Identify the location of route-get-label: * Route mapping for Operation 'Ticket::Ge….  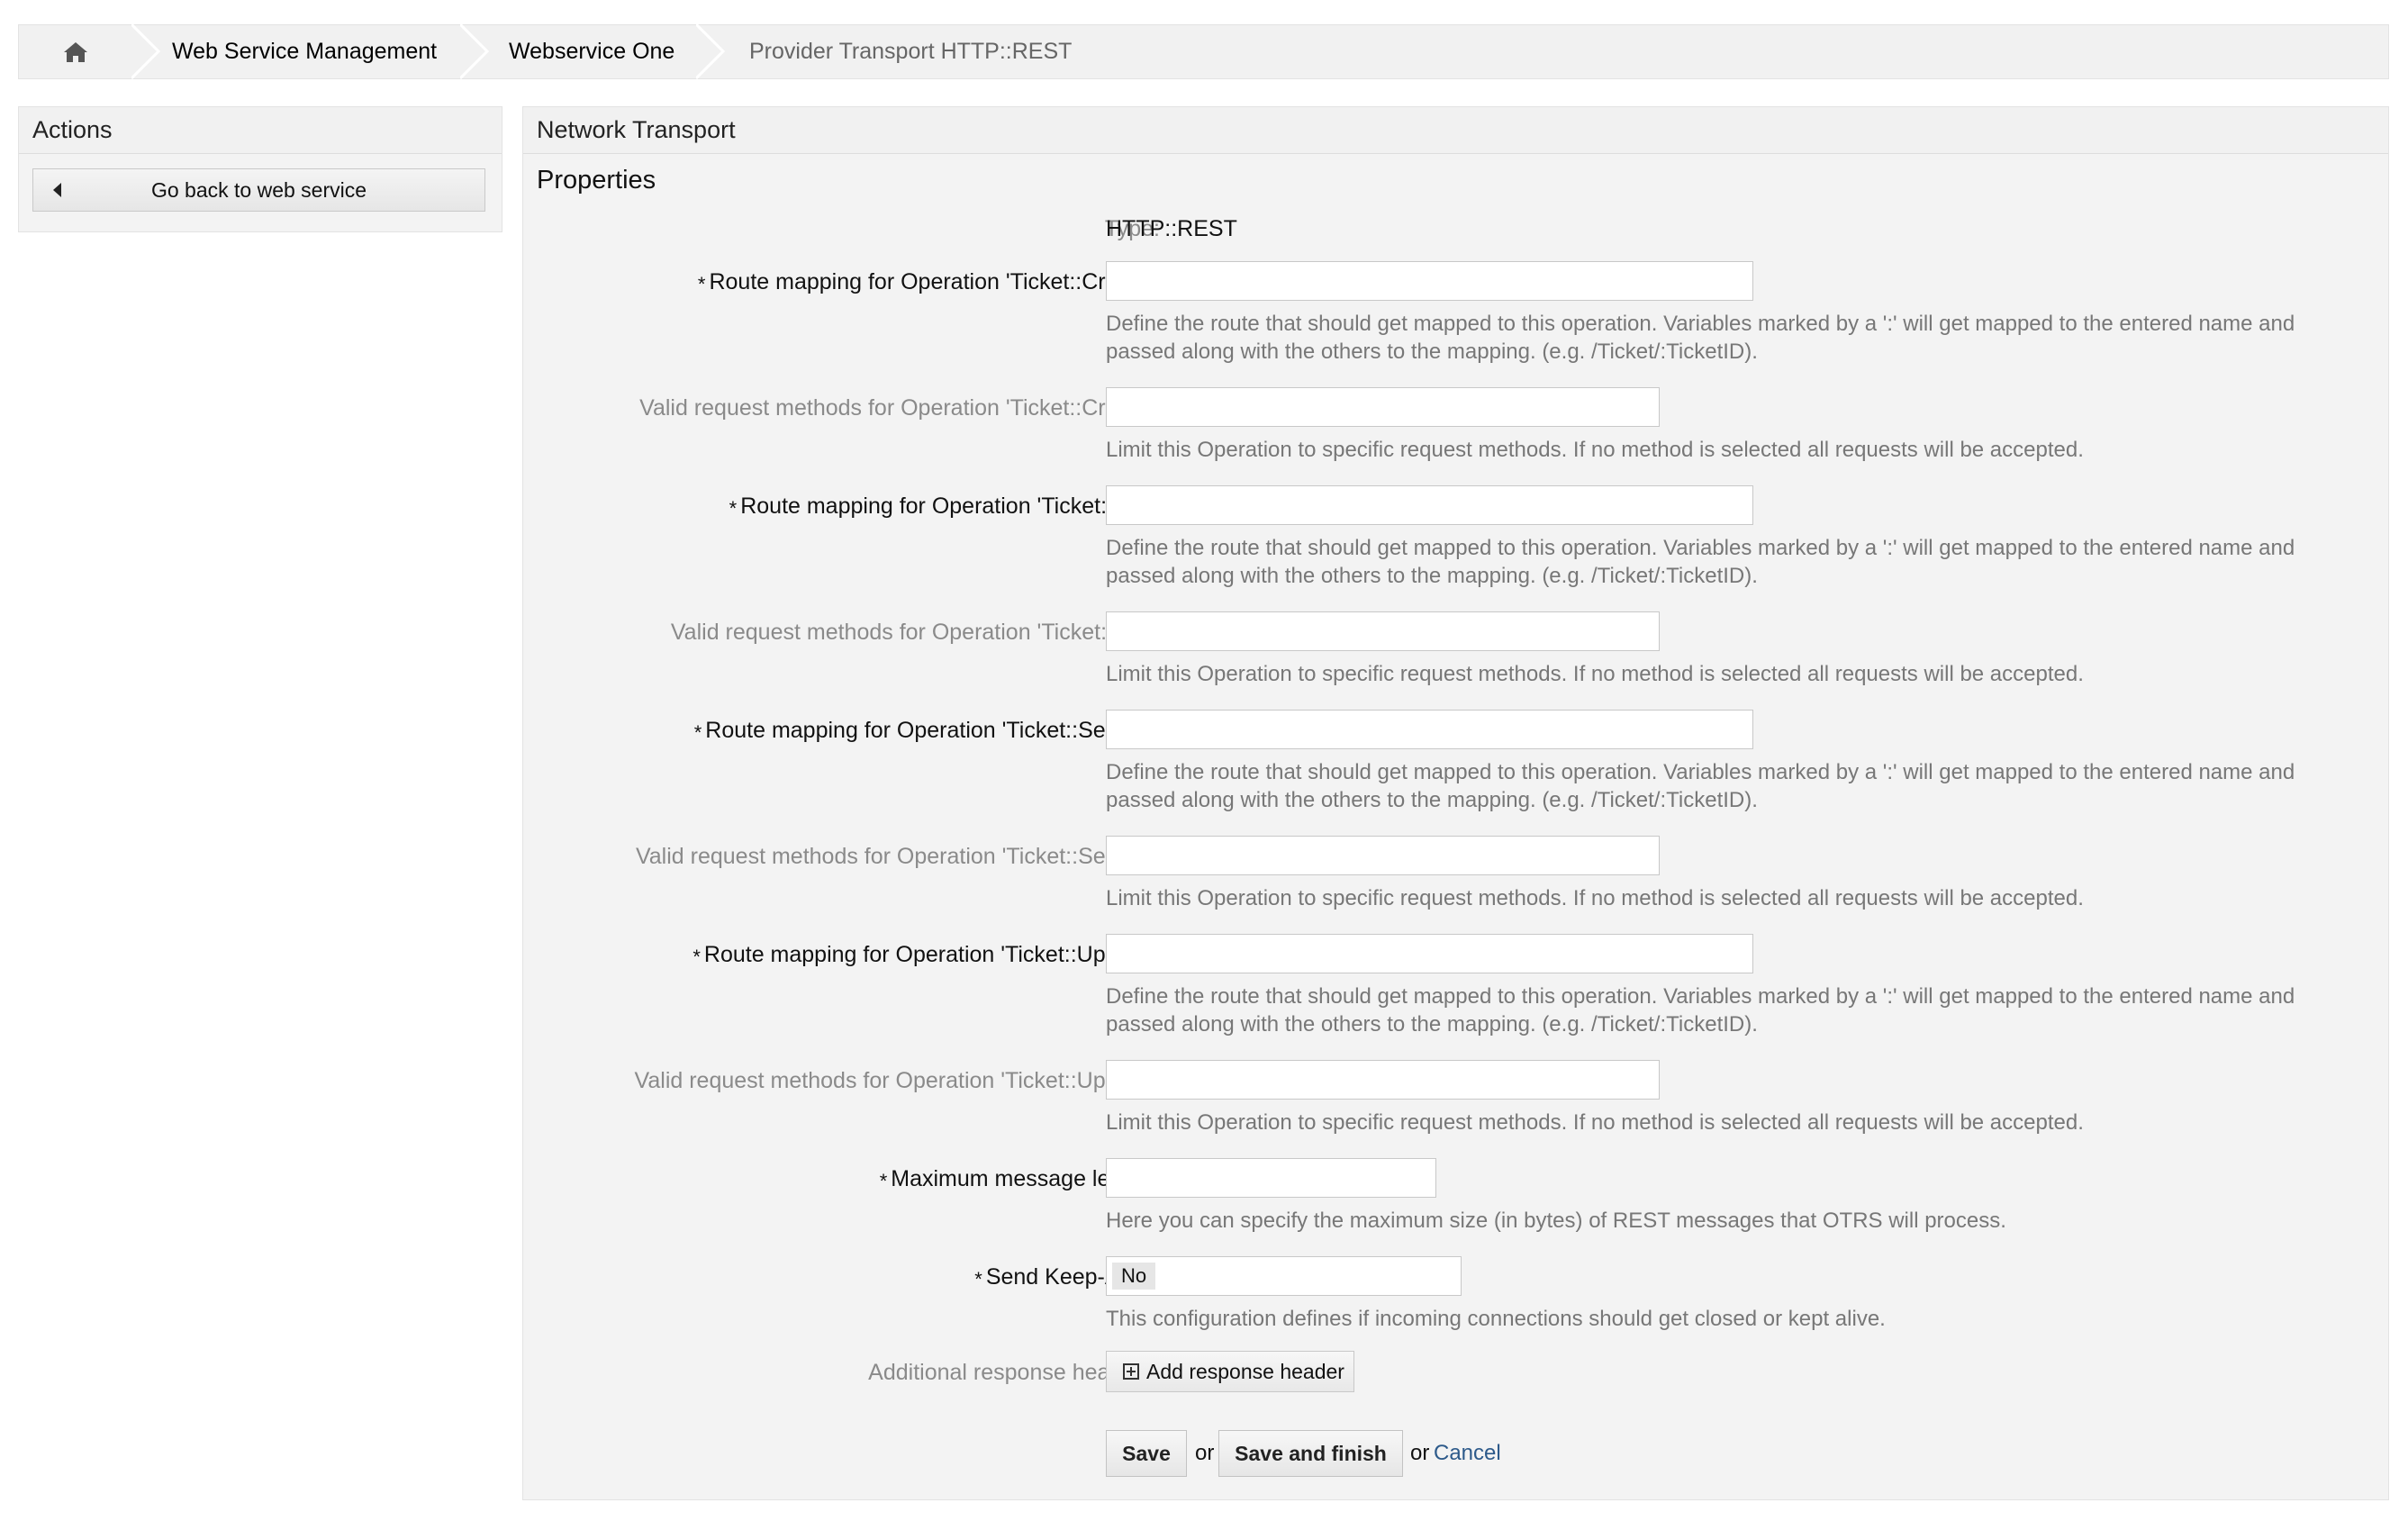
(944, 507).